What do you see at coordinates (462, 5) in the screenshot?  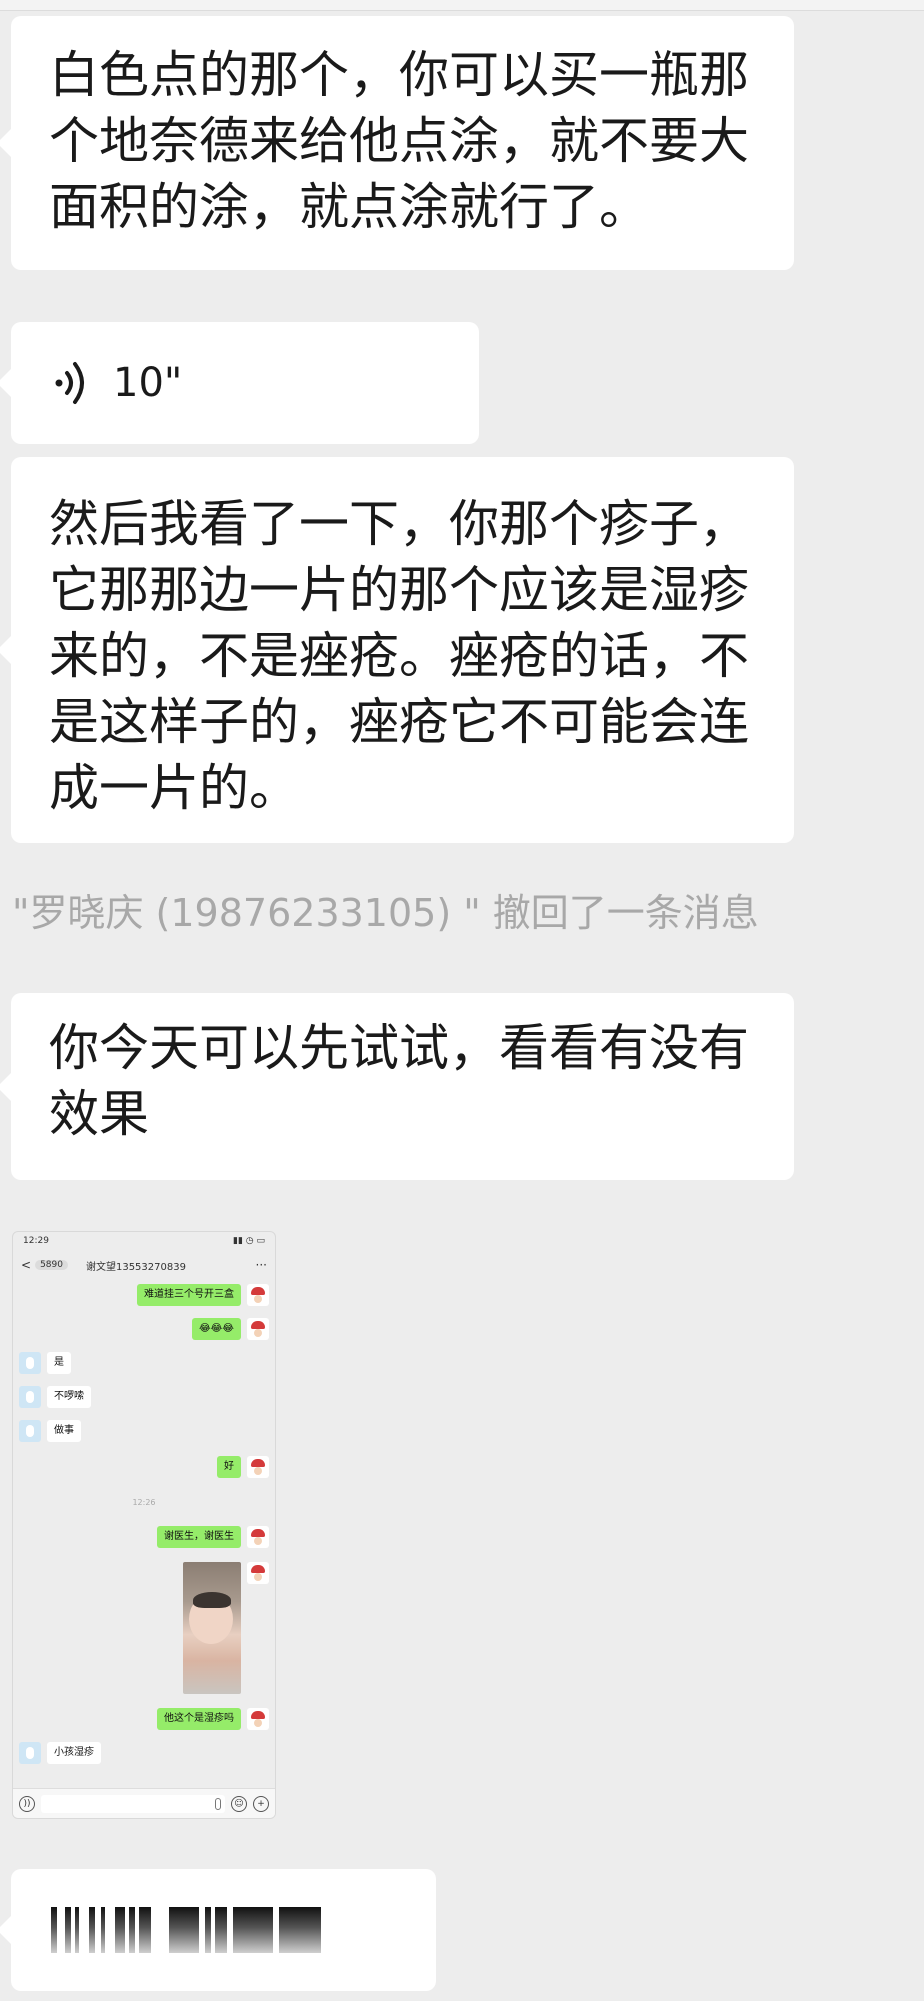 I see `top-divider` at bounding box center [462, 5].